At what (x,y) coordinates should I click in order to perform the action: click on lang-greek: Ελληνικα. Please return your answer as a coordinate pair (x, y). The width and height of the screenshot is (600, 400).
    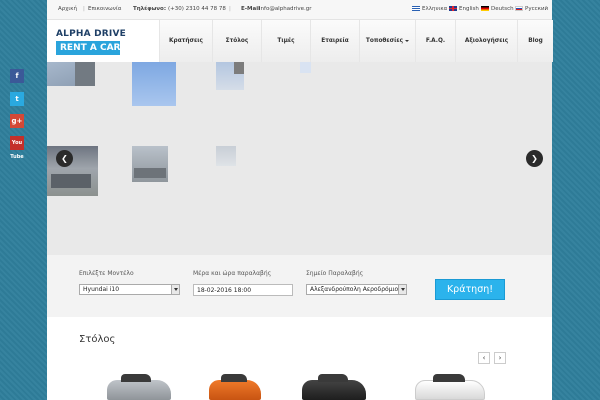
    Looking at the image, I should click on (429, 9).